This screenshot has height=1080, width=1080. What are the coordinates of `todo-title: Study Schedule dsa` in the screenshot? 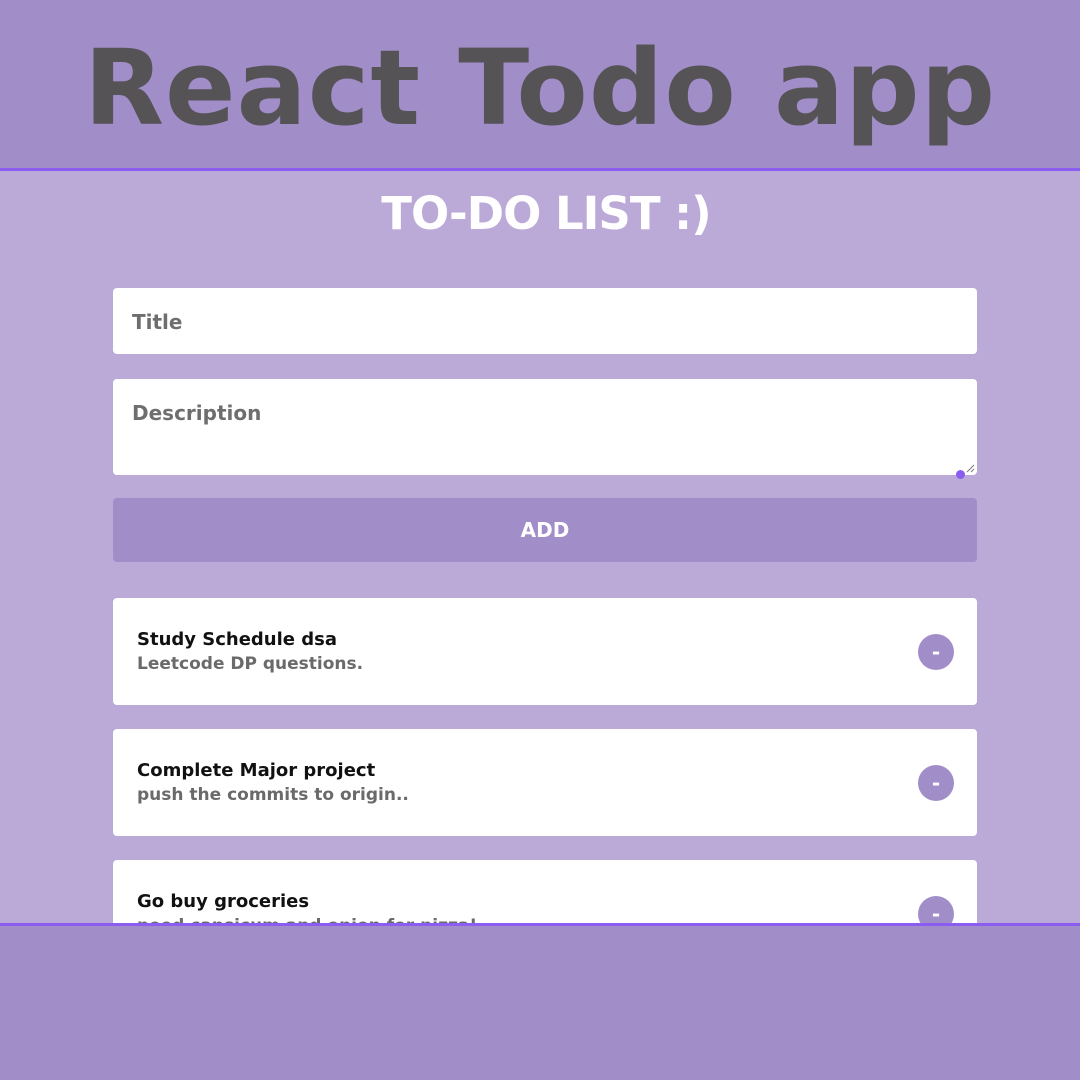 It's located at (237, 639).